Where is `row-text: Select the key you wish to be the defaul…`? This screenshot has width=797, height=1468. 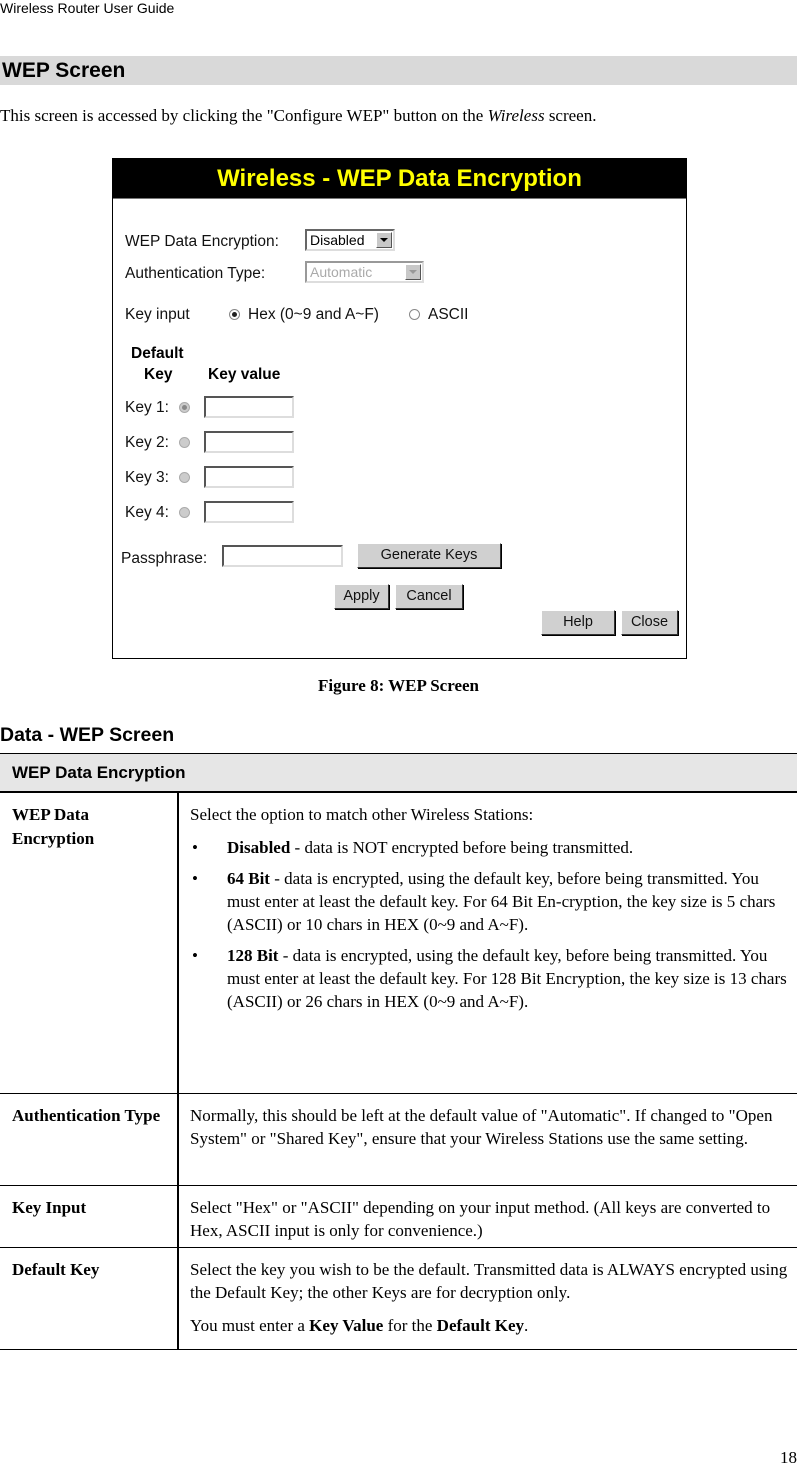
row-text: Select the key you wish to be the defaul… is located at coordinates (489, 1281).